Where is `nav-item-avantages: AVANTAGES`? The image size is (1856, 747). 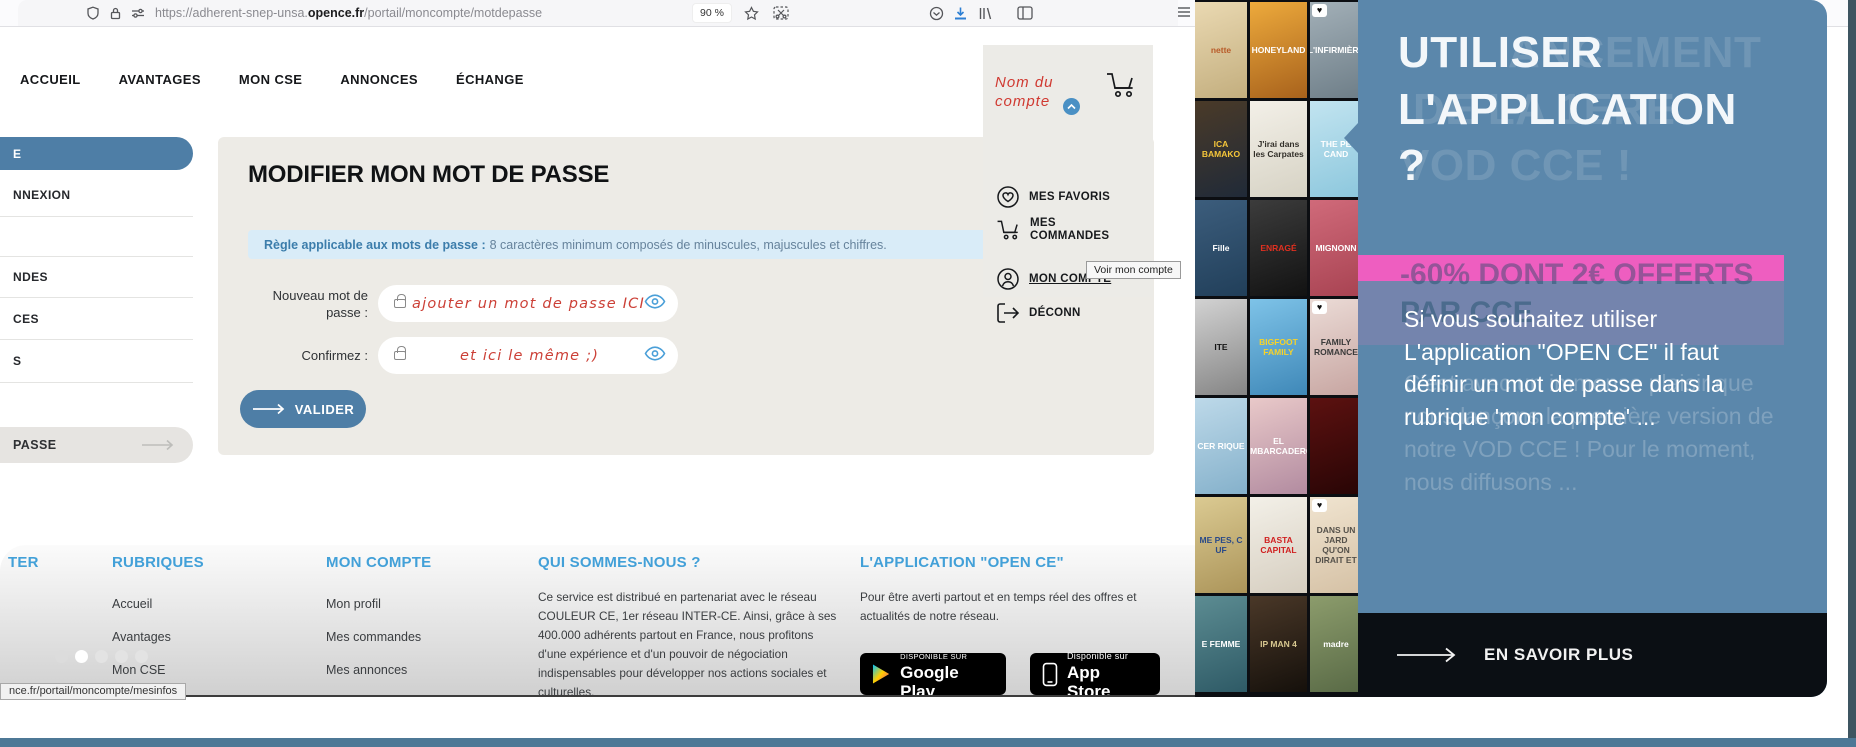
nav-item-avantages: AVANTAGES is located at coordinates (160, 79).